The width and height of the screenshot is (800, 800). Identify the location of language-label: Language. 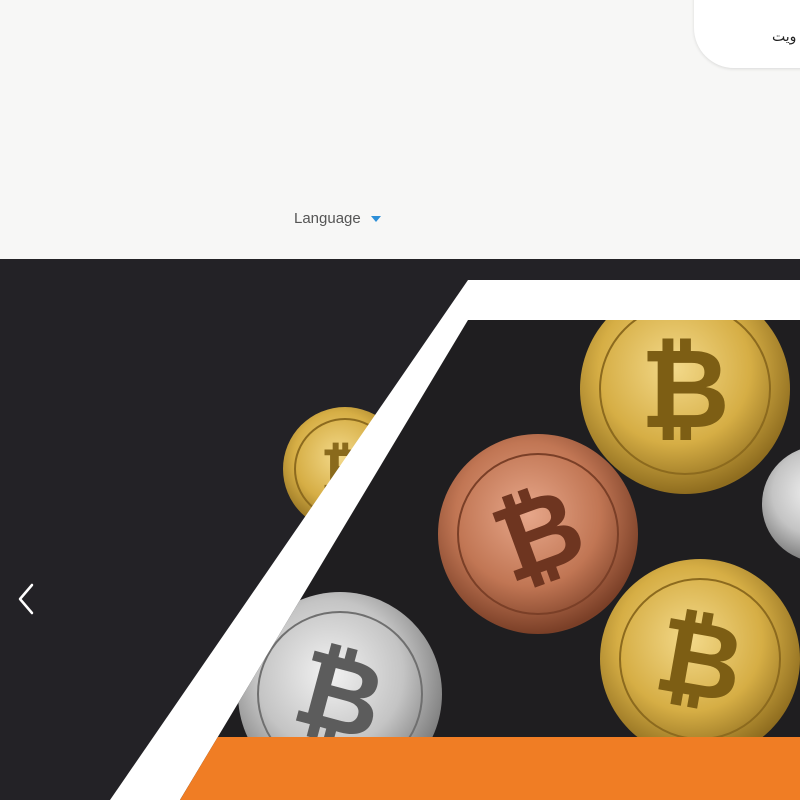
(327, 218).